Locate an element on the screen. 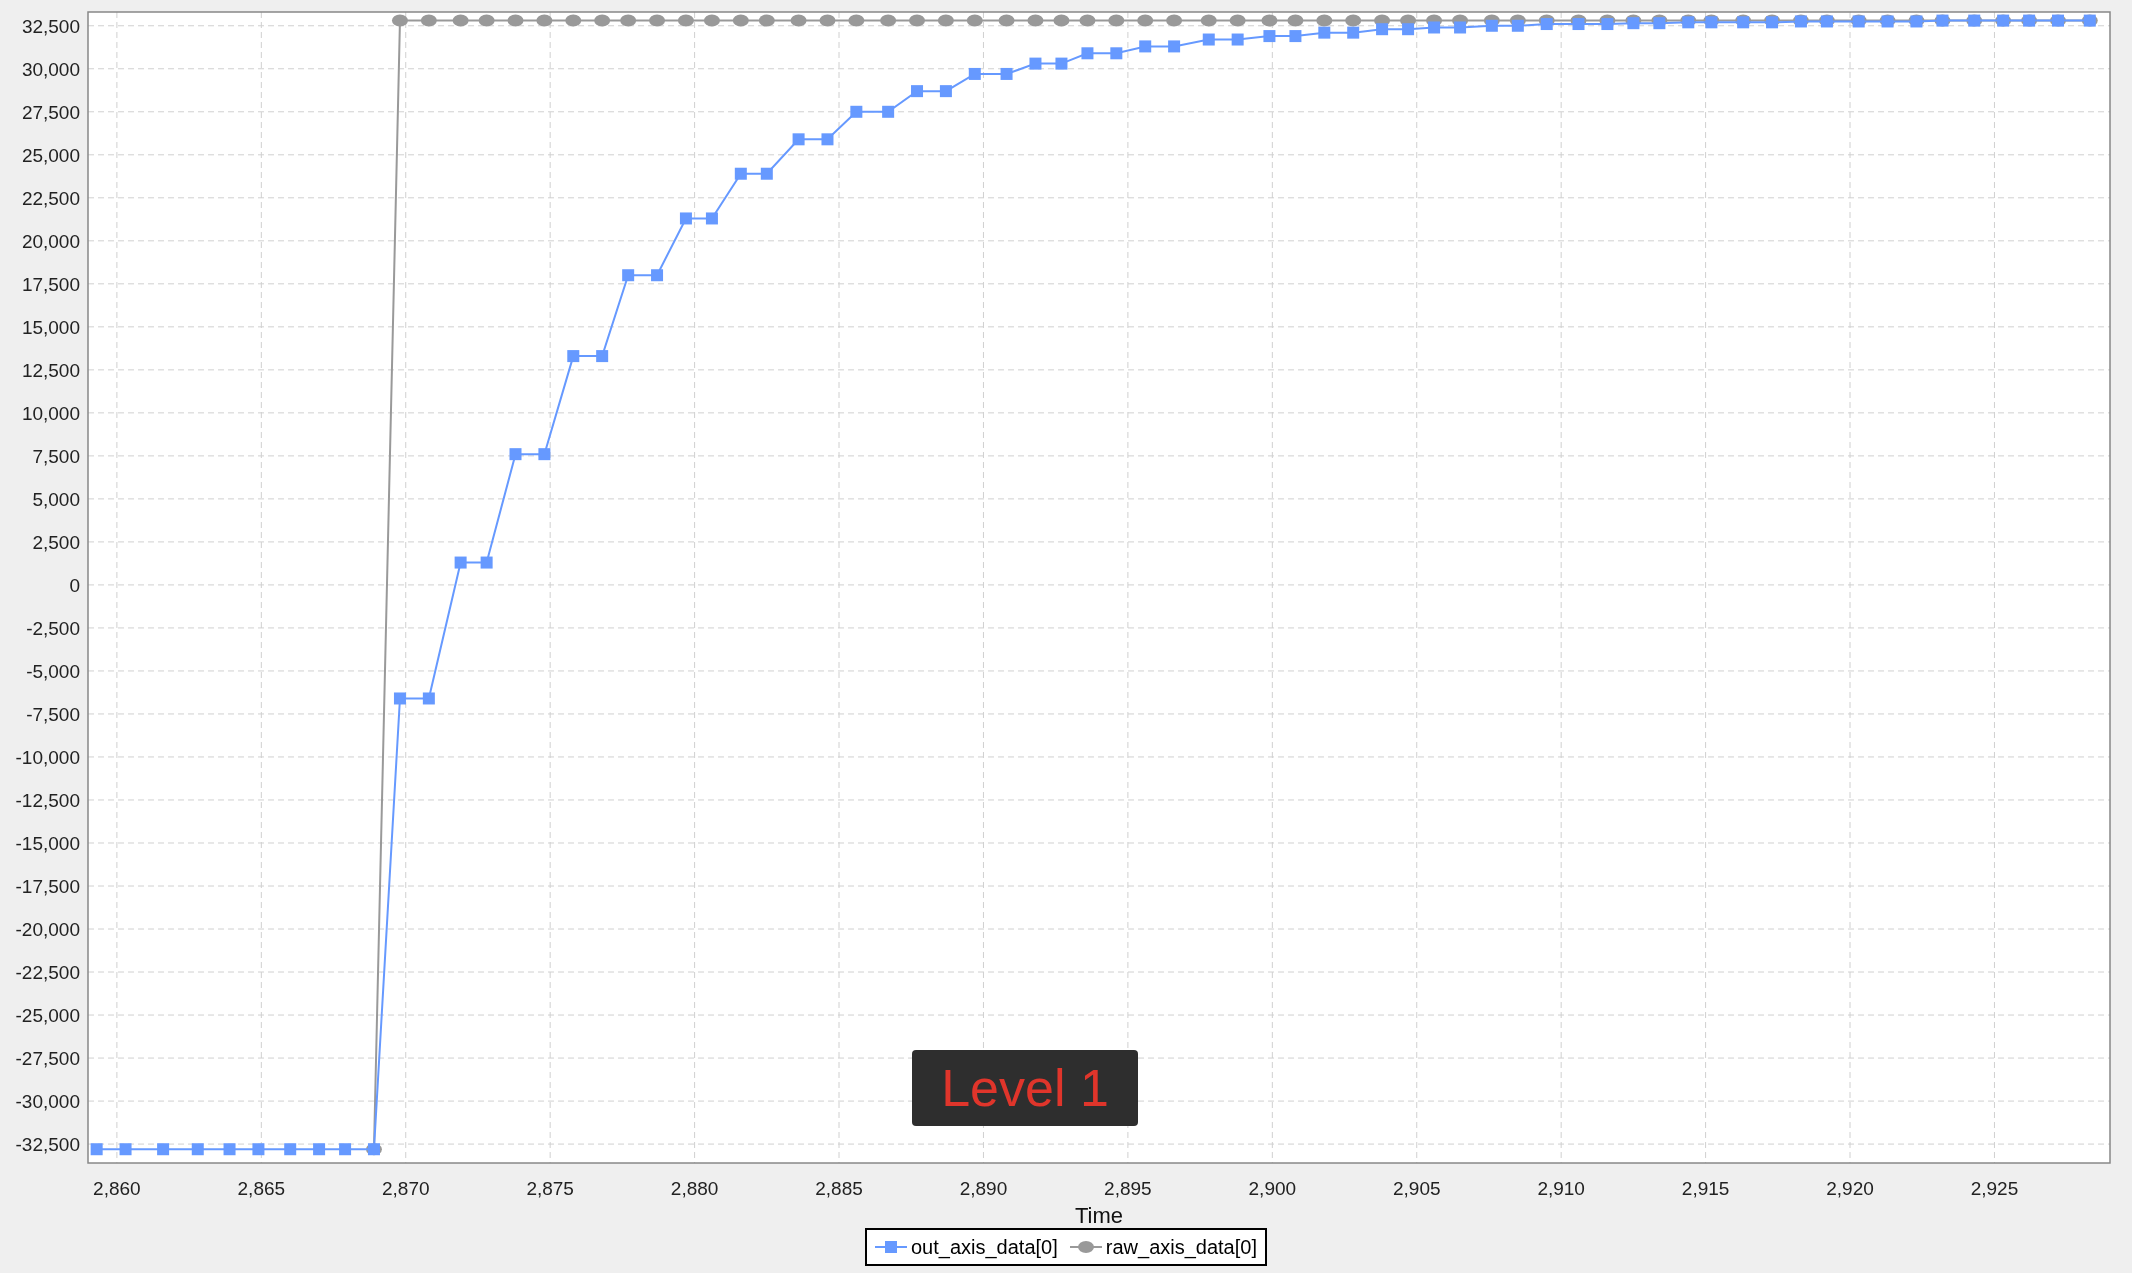 This screenshot has width=2132, height=1273. axis-tick-label: 2,900 is located at coordinates (1272, 1188).